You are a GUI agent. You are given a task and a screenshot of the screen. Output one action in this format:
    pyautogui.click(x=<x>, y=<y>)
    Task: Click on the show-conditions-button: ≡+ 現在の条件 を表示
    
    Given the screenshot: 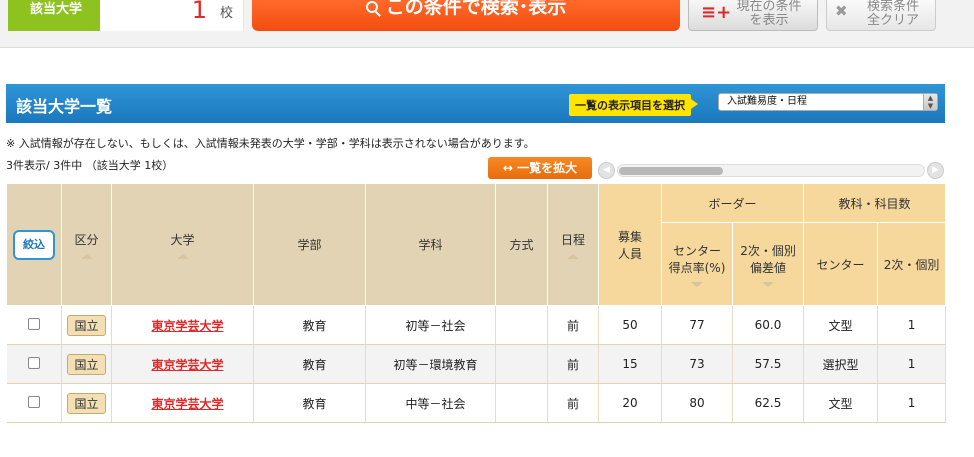 What is the action you would take?
    pyautogui.click(x=753, y=15)
    